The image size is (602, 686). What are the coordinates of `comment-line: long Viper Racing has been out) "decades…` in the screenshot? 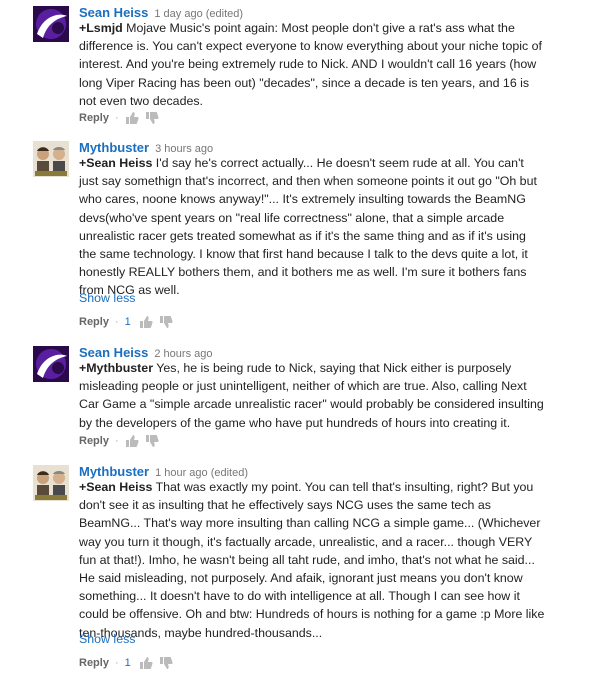 It's located at (304, 82).